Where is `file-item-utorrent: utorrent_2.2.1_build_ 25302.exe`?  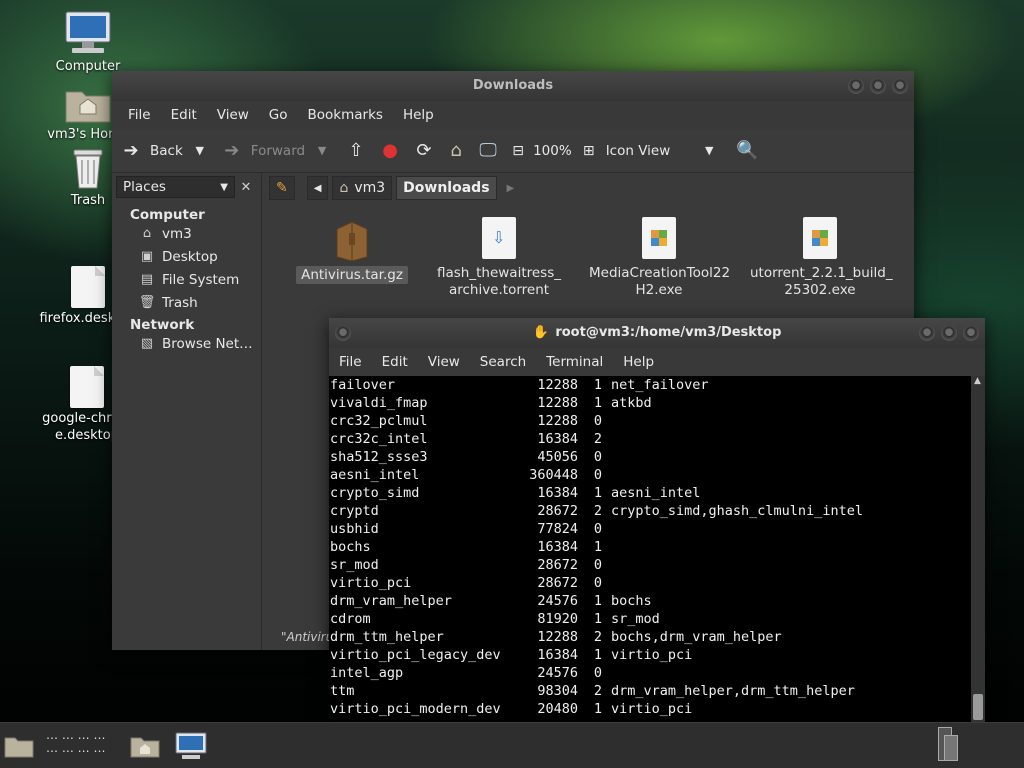 file-item-utorrent: utorrent_2.2.1_build_ 25302.exe is located at coordinates (821, 258).